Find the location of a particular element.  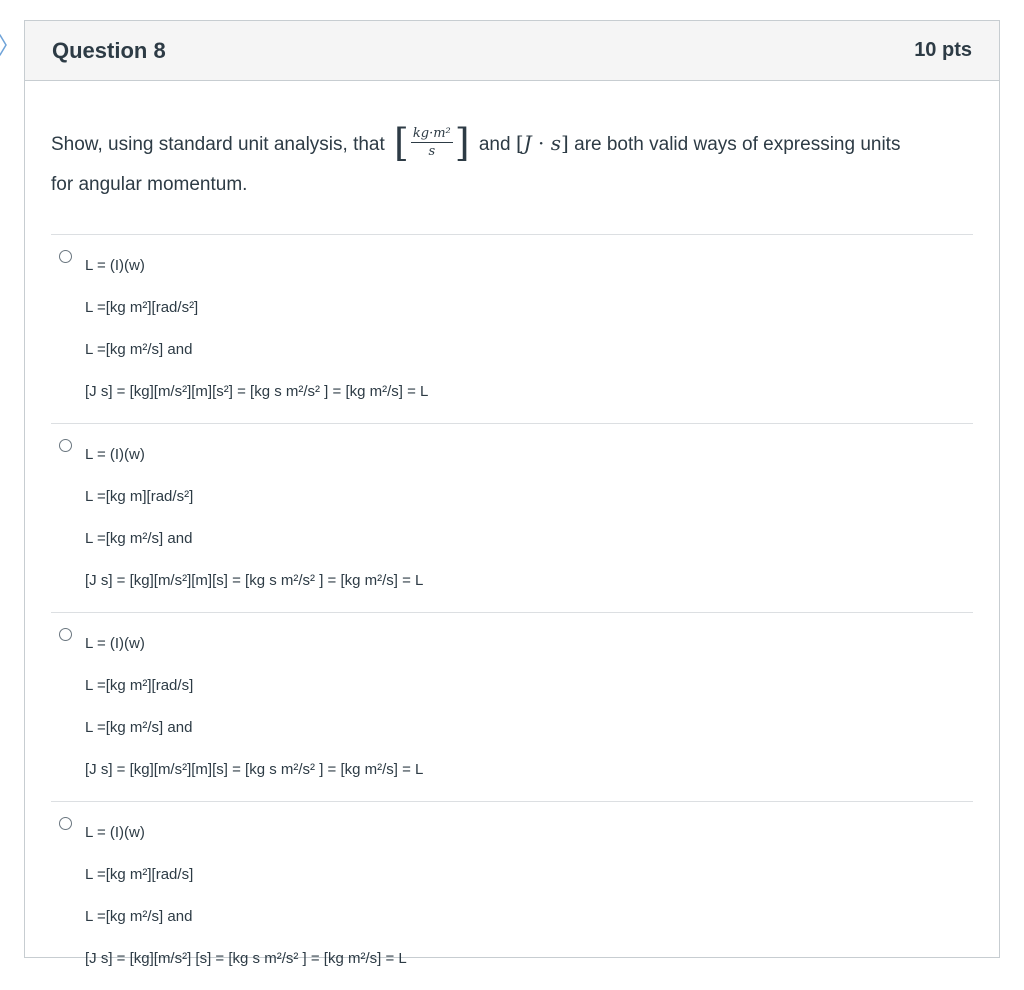

question-flag-icon is located at coordinates (4, 45).